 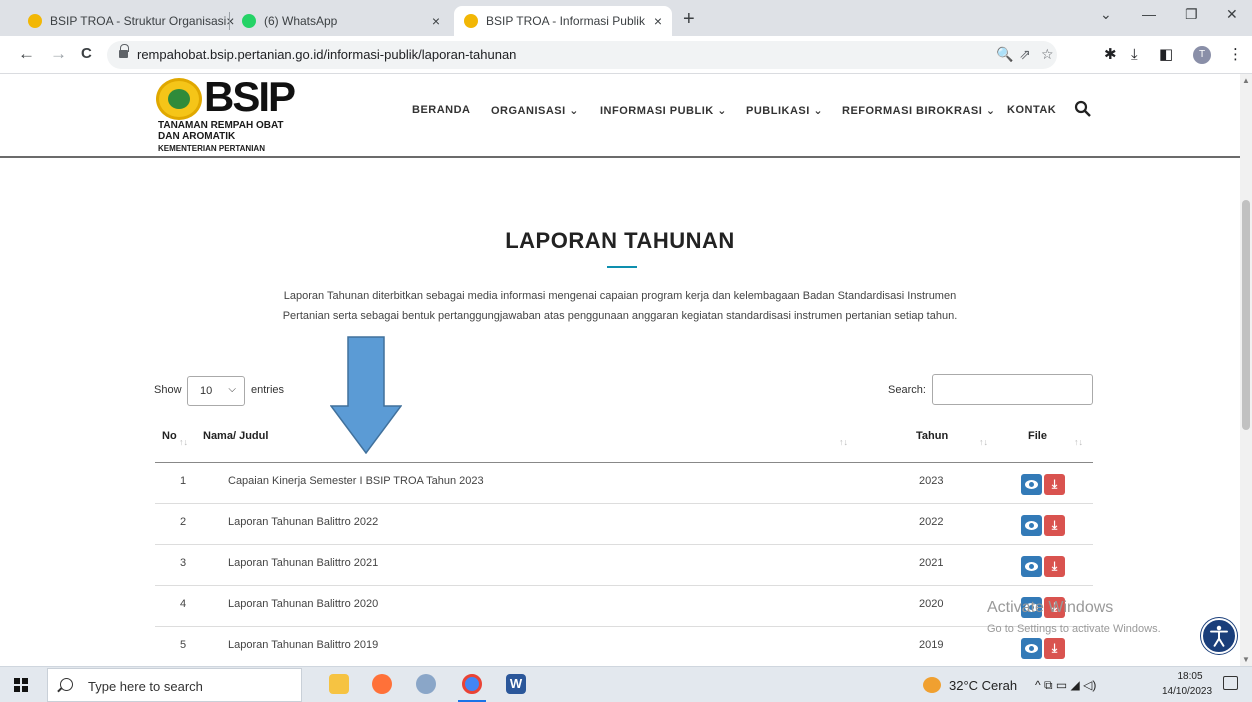 I want to click on system-tray-icons: ^ ⧉ ▭ ◢ ◁), so click(x=1065, y=685).